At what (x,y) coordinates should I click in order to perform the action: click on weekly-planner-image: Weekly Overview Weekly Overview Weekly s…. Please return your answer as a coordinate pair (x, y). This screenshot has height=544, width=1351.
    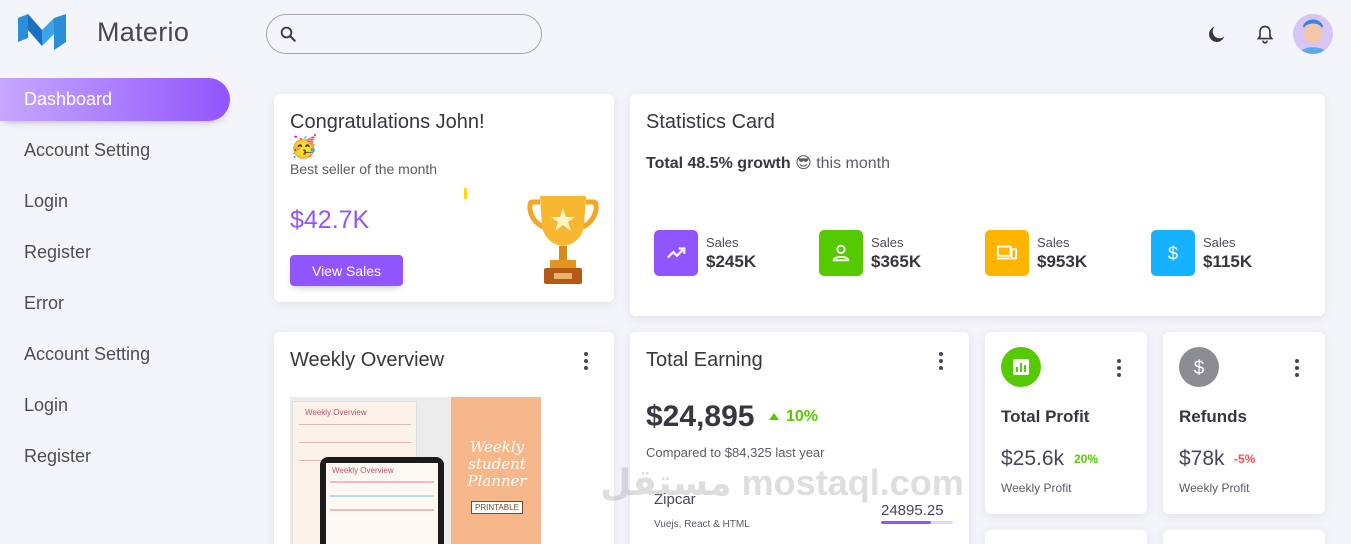
    Looking at the image, I should click on (415, 470).